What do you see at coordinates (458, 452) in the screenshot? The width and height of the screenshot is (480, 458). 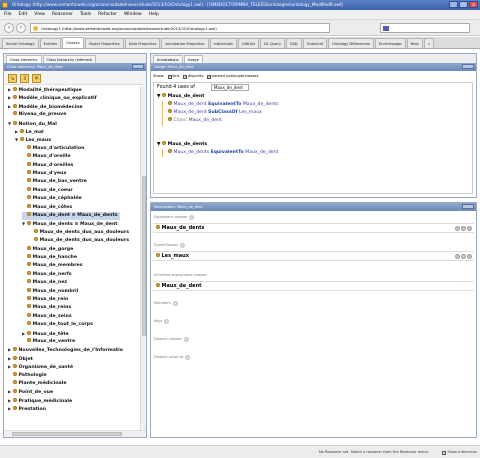 I see `show-inferences-toggle: ✓Show Inferences` at bounding box center [458, 452].